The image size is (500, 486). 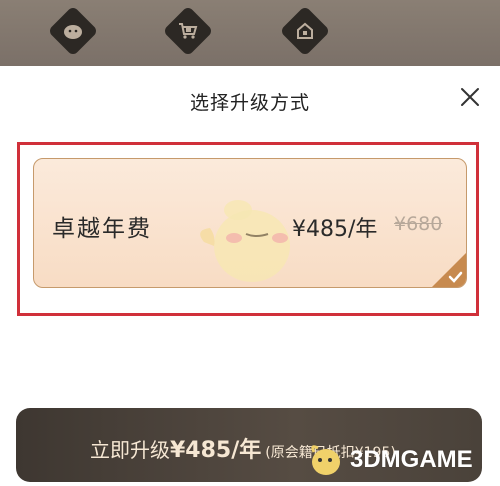 What do you see at coordinates (73, 31) in the screenshot?
I see `face-icon` at bounding box center [73, 31].